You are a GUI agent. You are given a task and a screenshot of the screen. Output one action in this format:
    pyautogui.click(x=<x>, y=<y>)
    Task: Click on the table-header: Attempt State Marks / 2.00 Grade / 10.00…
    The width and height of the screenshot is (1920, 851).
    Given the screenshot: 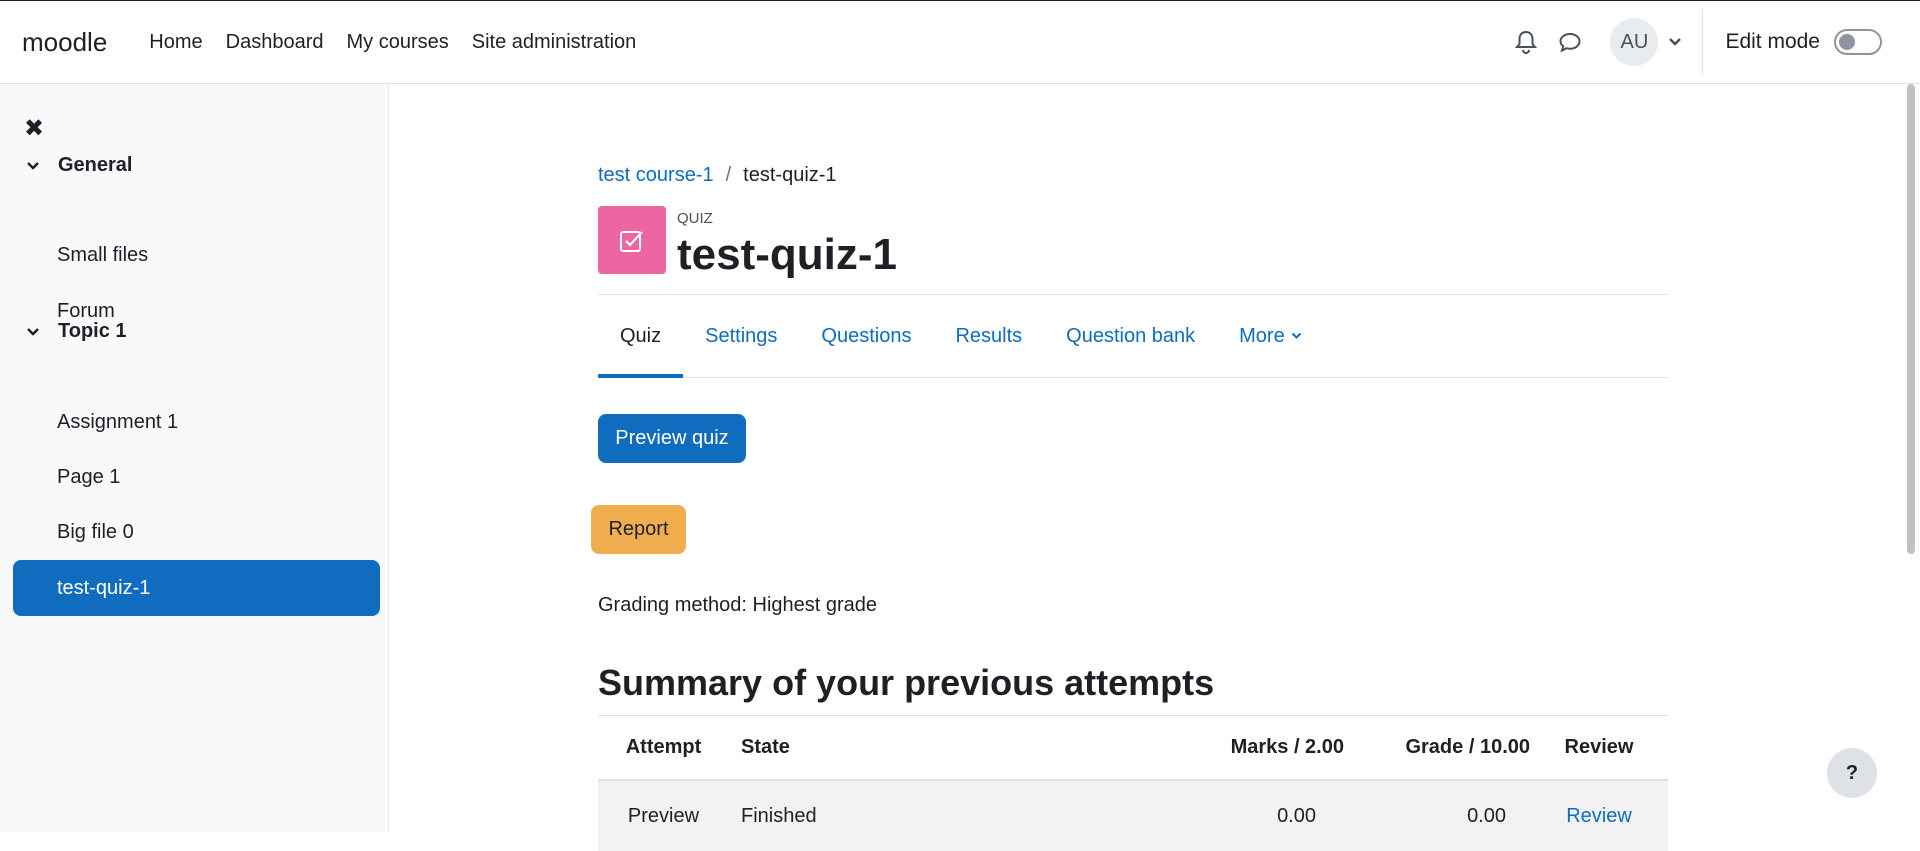 What is the action you would take?
    pyautogui.click(x=1133, y=748)
    